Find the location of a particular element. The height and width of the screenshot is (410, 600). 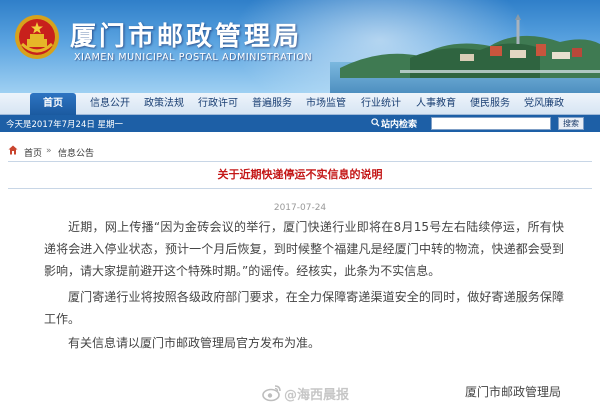

article-date: 2017-07-24 is located at coordinates (300, 208).